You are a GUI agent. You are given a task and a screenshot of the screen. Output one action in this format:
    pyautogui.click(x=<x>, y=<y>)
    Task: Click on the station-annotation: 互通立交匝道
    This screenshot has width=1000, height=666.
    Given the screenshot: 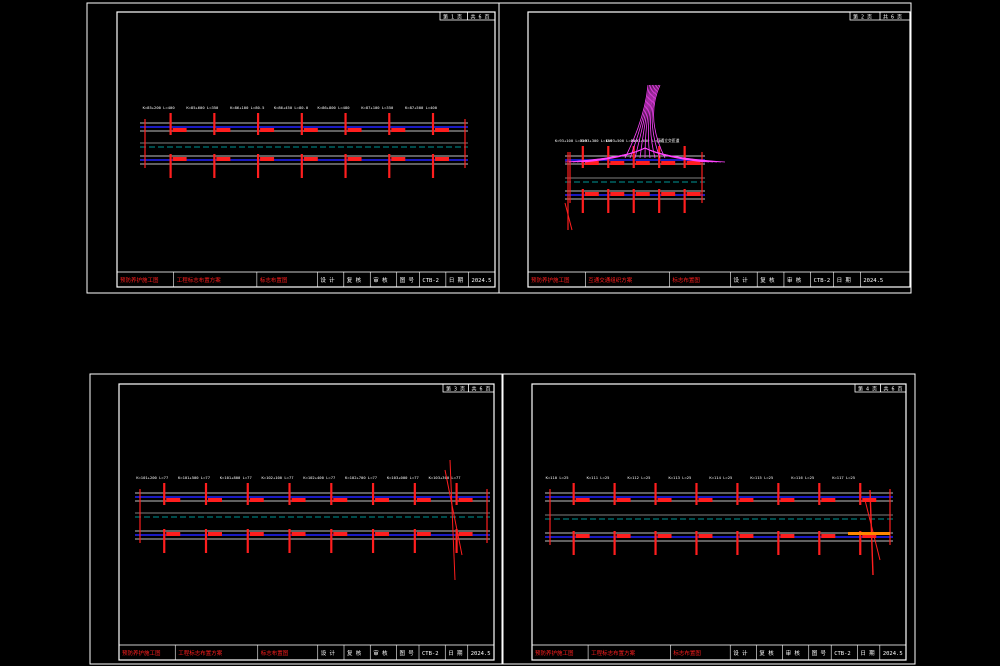 What is the action you would take?
    pyautogui.click(x=668, y=140)
    